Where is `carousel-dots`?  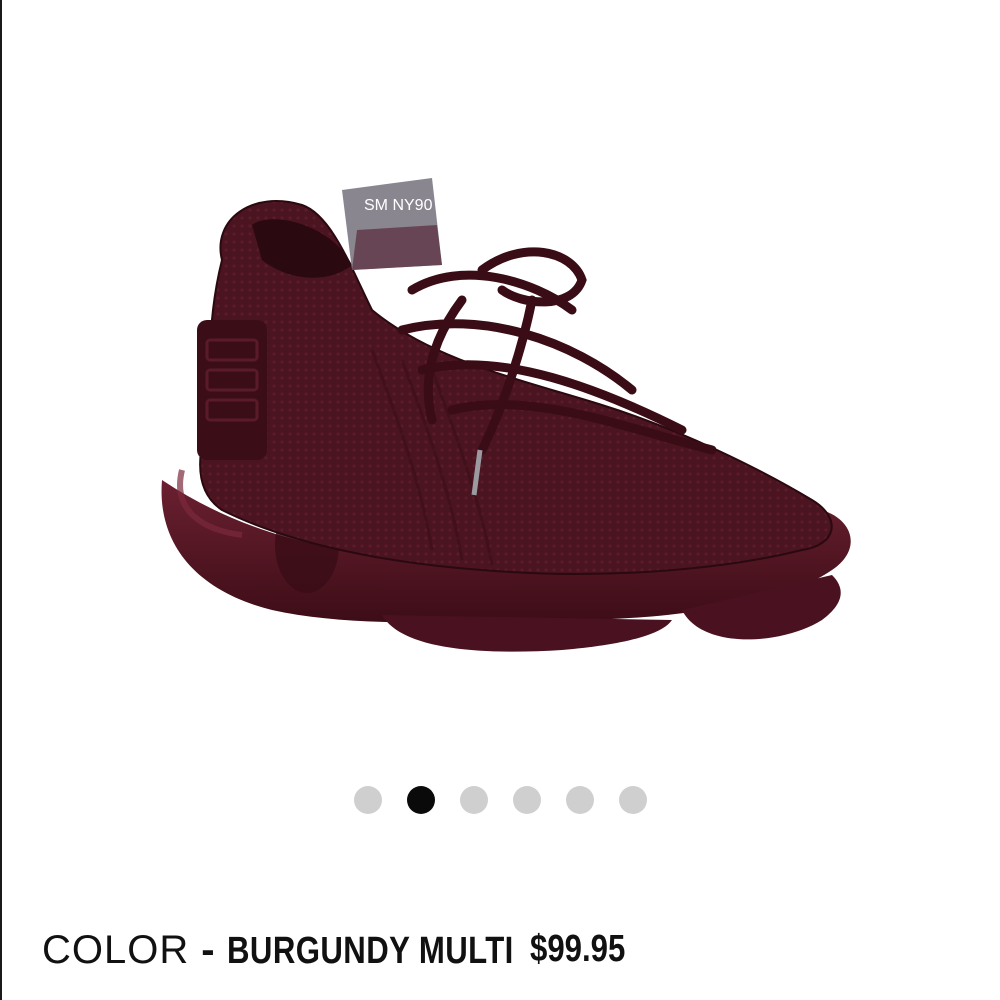 carousel-dots is located at coordinates (500, 800).